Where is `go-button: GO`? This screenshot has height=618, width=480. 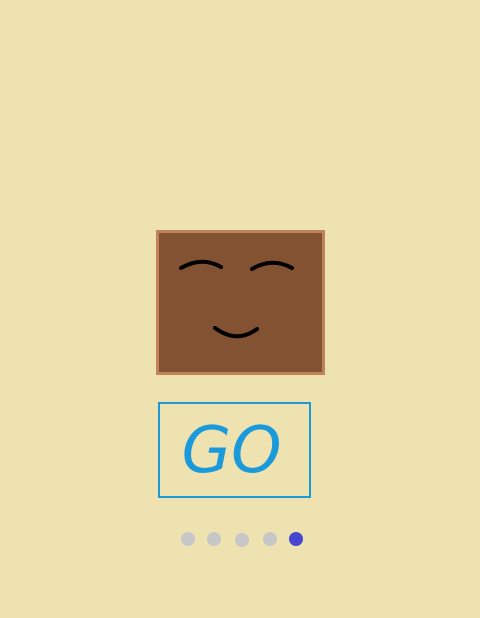
go-button: GO is located at coordinates (234, 450).